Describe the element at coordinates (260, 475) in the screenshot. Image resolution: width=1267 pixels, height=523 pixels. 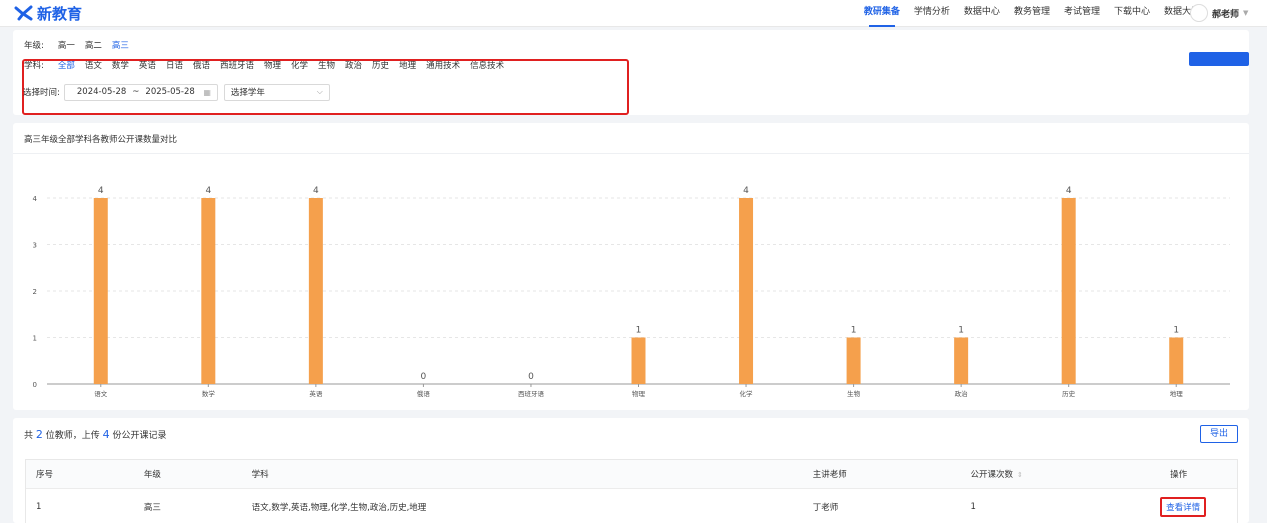
I see `header-subject: 学科` at that location.